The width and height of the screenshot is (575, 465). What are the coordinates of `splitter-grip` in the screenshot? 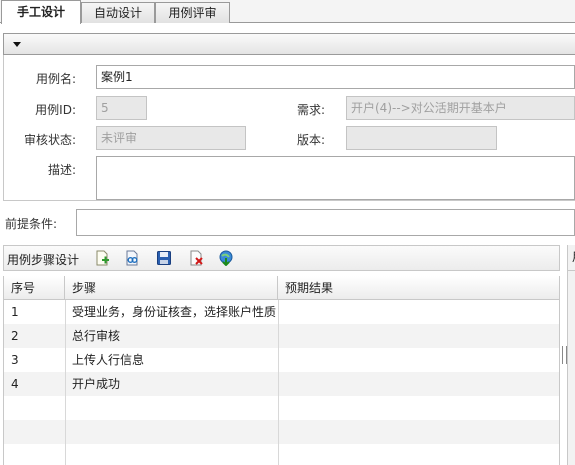 It's located at (564, 355).